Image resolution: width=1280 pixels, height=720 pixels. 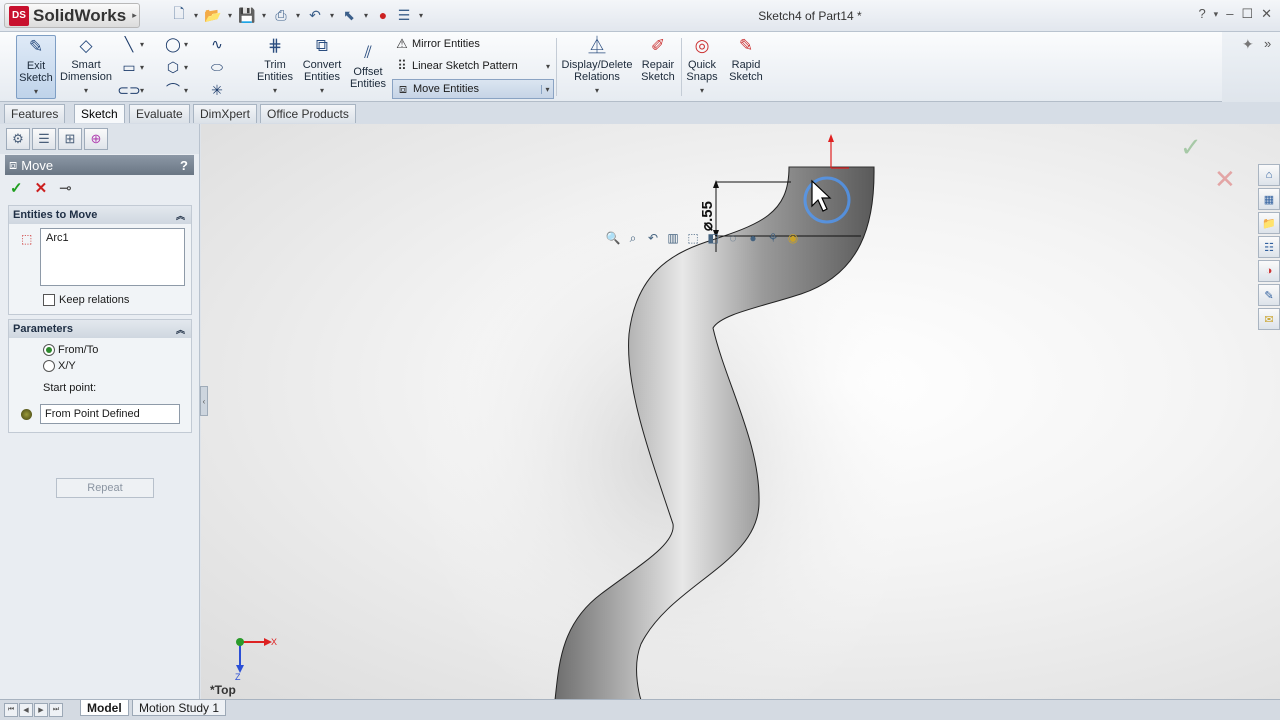 What do you see at coordinates (225, 113) in the screenshot?
I see `tab-dimxpert: DimXpert` at bounding box center [225, 113].